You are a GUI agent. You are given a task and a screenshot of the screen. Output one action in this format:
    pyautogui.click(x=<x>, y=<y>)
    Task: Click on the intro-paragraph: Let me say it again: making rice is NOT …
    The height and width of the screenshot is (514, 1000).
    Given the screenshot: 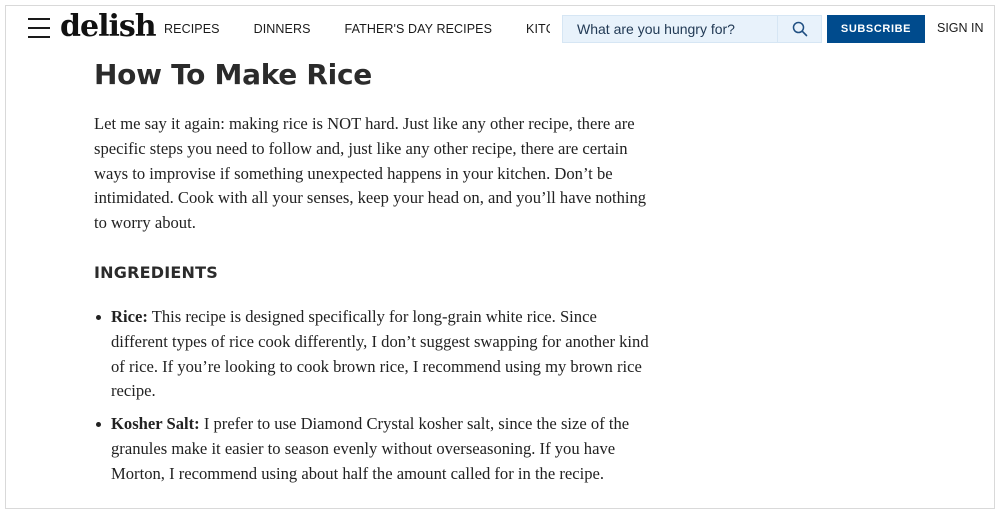 What is the action you would take?
    pyautogui.click(x=370, y=173)
    